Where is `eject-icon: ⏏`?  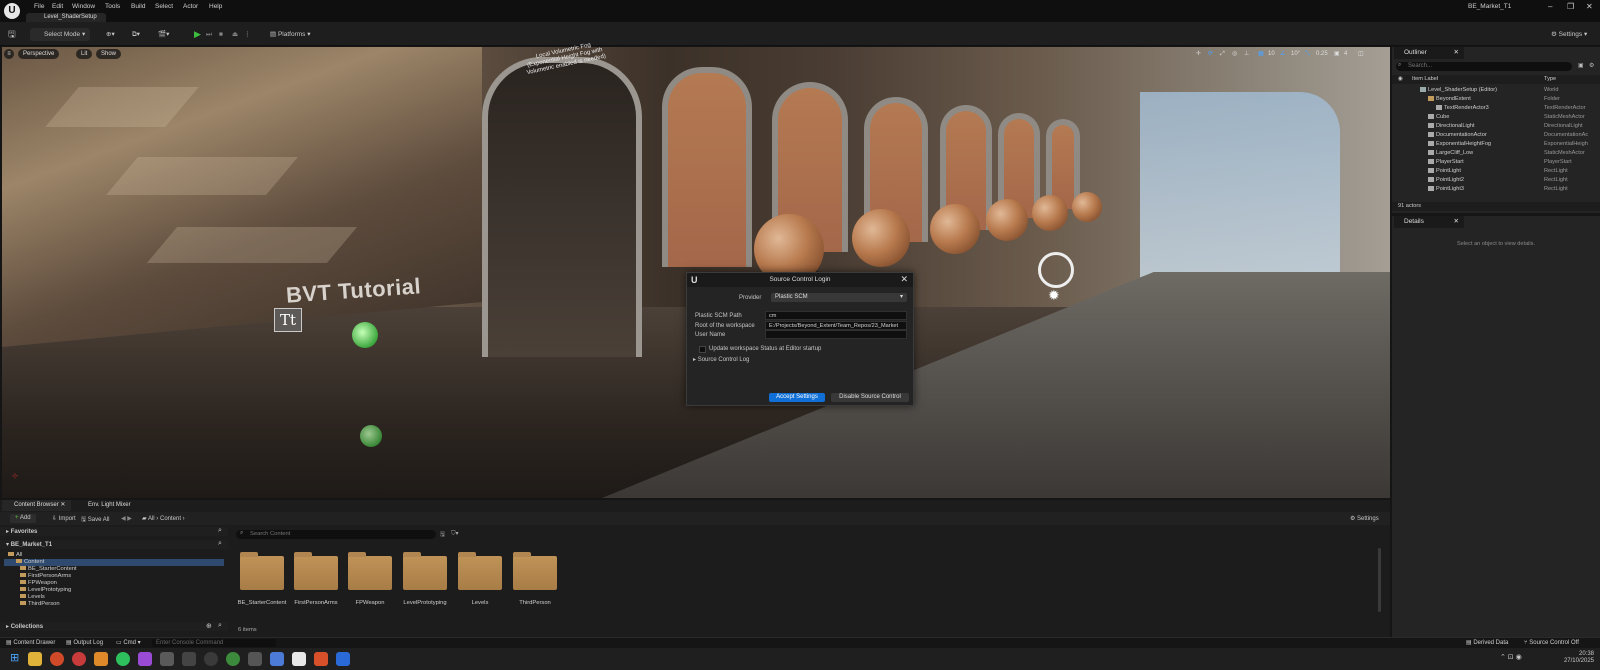 eject-icon: ⏏ is located at coordinates (235, 34).